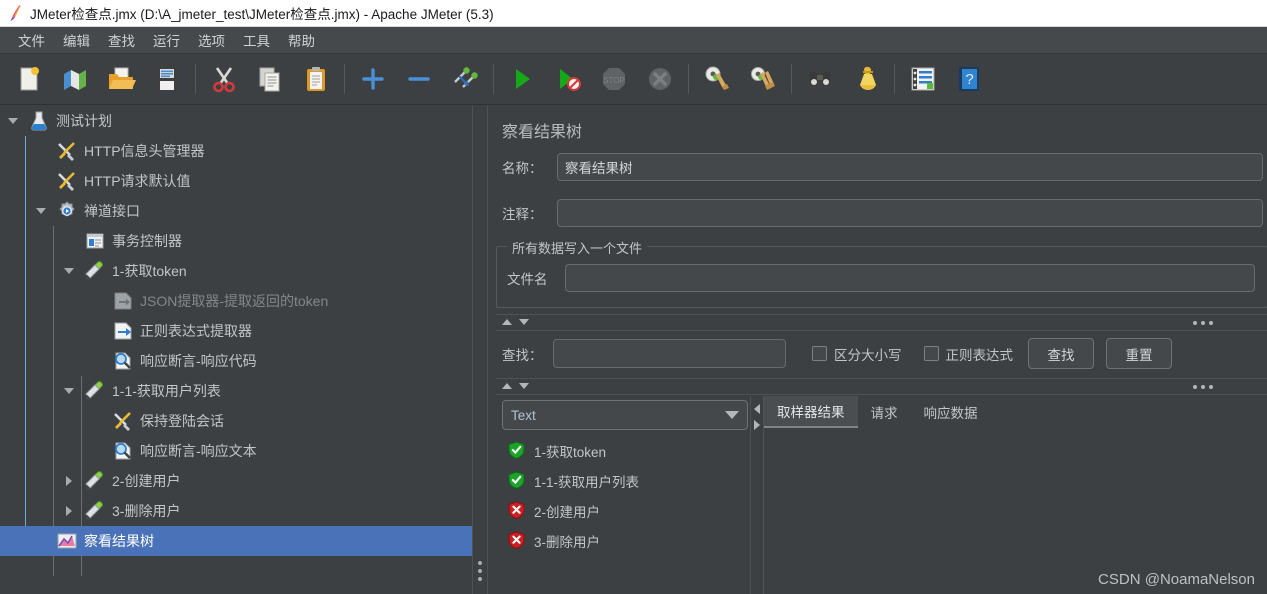 Image resolution: width=1267 pixels, height=594 pixels. What do you see at coordinates (820, 79) in the screenshot?
I see `search-binoculars-icon` at bounding box center [820, 79].